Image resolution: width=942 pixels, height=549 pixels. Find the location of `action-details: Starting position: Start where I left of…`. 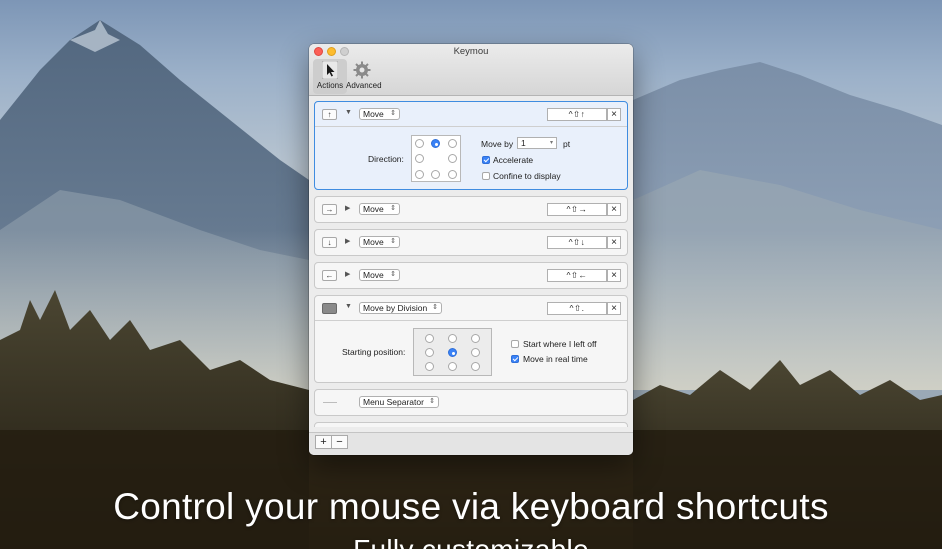

action-details: Starting position: Start where I left of… is located at coordinates (471, 351).